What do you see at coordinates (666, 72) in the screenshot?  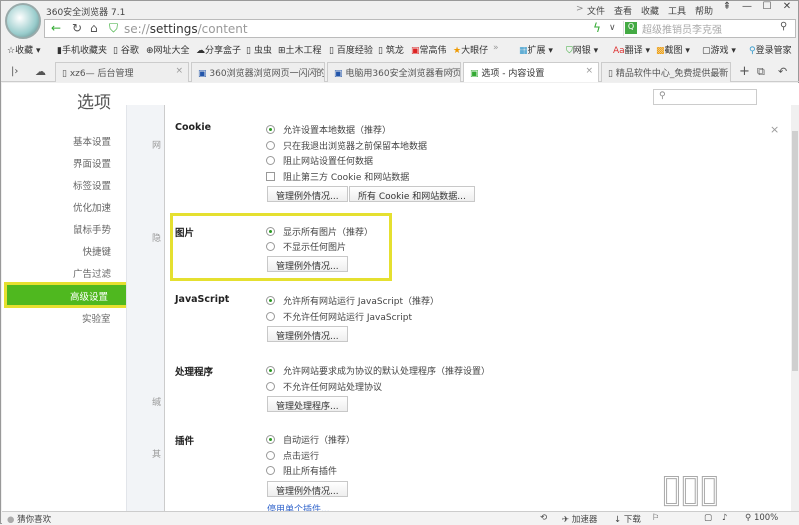 I see `tab: ▯ 精品软件中心_免费提供最新 ×` at bounding box center [666, 72].